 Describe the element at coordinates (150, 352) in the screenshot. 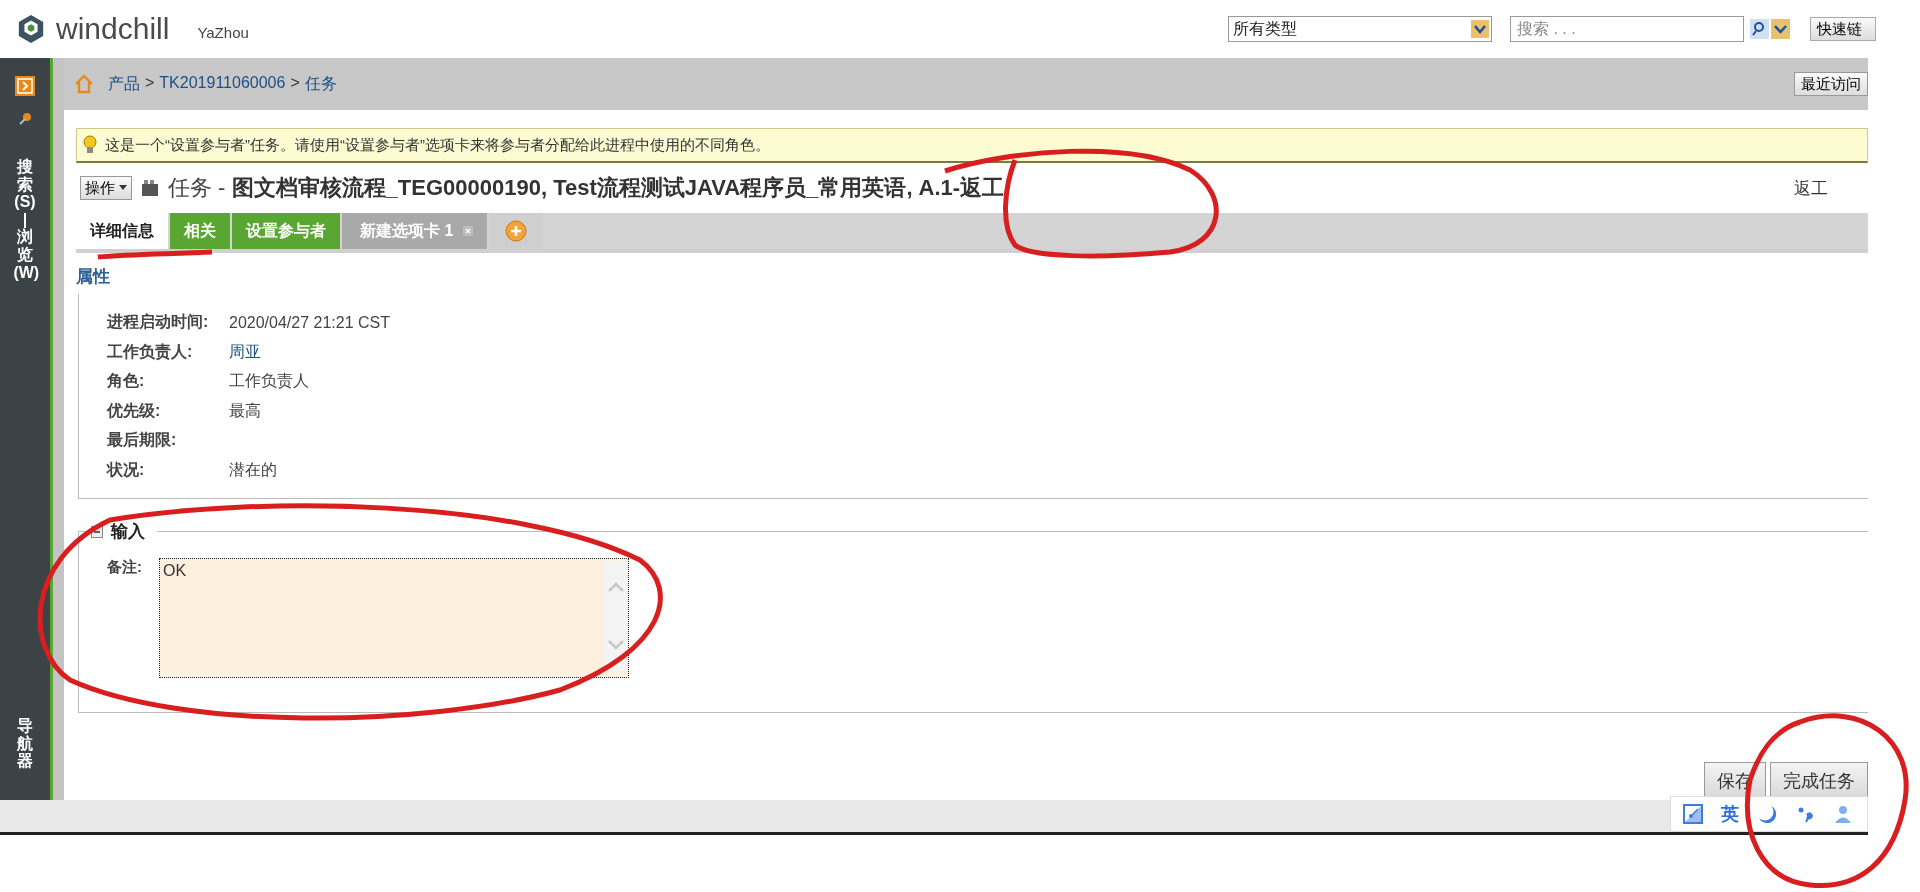

I see `attribute-label: 工作负责人:` at that location.